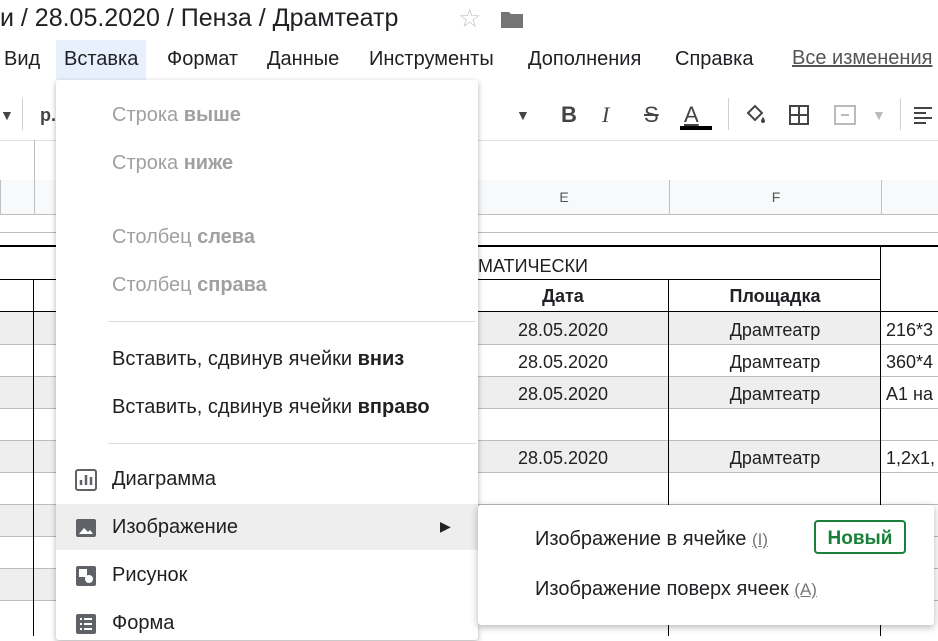  What do you see at coordinates (393, 407) in the screenshot?
I see `menu-item-label-bold: вправо` at bounding box center [393, 407].